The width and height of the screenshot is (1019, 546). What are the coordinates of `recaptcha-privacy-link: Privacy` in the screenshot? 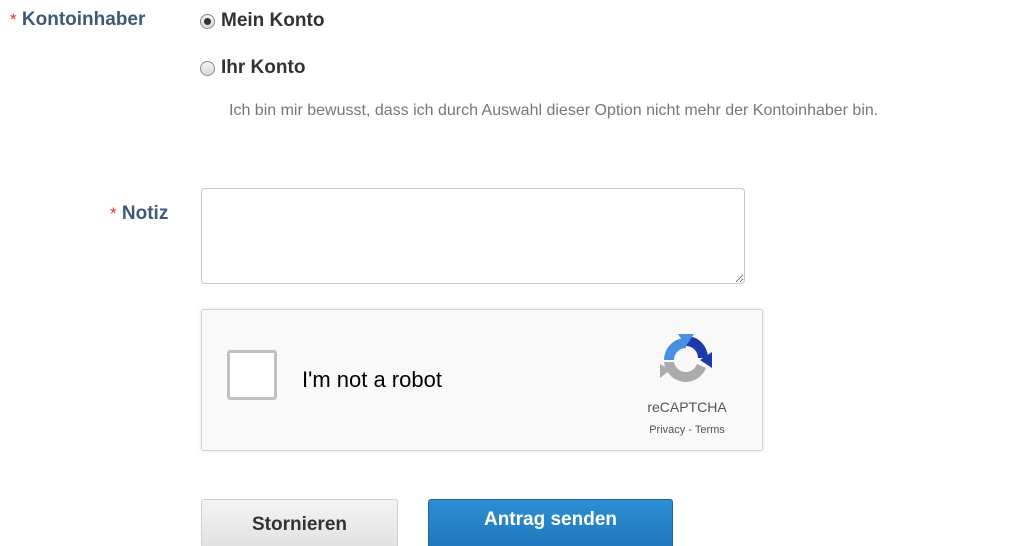 It's located at (667, 430).